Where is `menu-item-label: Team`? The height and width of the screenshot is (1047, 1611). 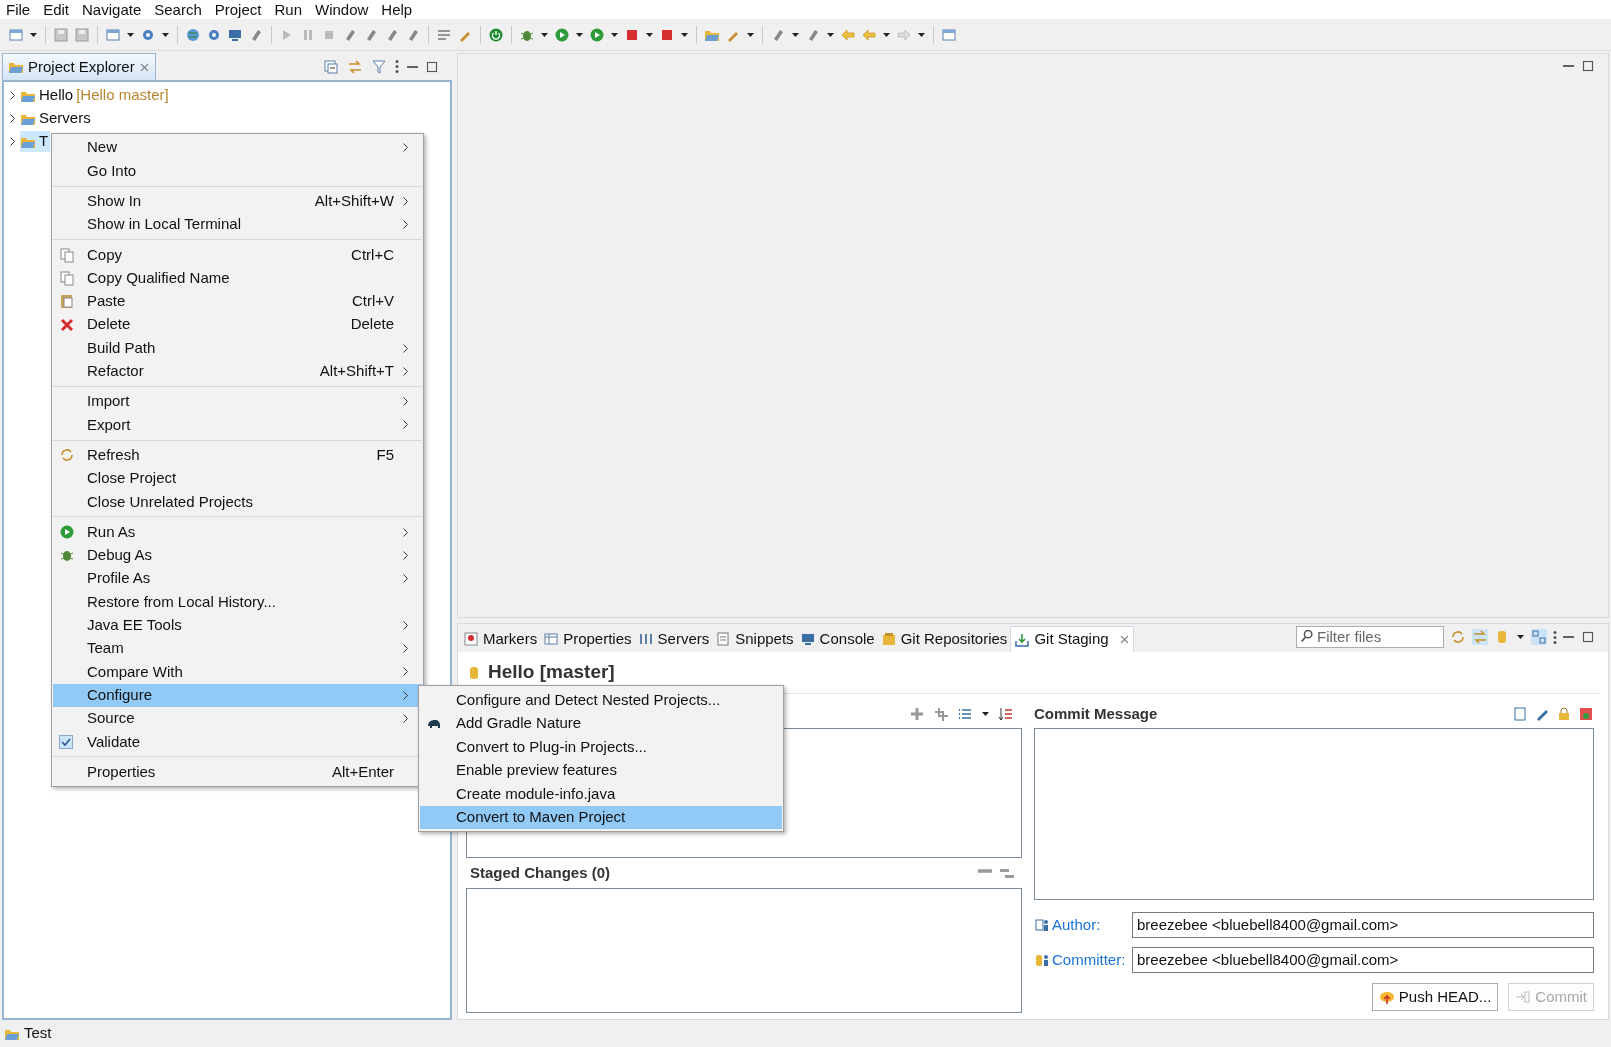
menu-item-label: Team is located at coordinates (106, 648).